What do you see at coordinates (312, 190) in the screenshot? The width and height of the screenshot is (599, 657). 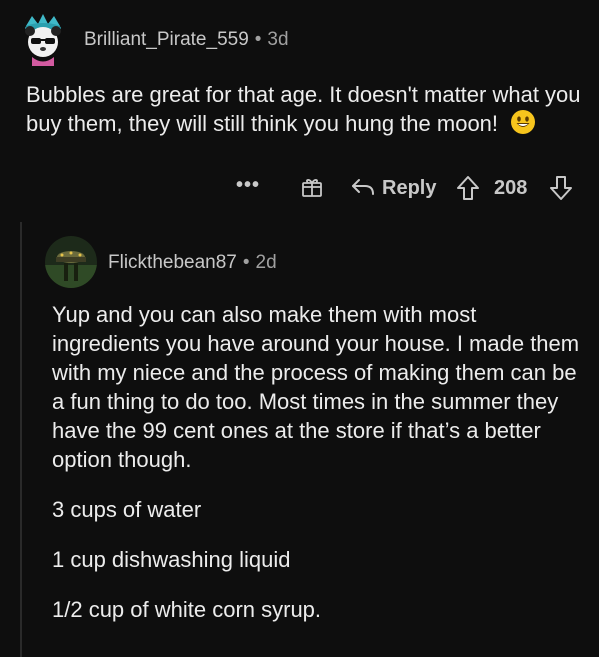 I see `award-icon` at bounding box center [312, 190].